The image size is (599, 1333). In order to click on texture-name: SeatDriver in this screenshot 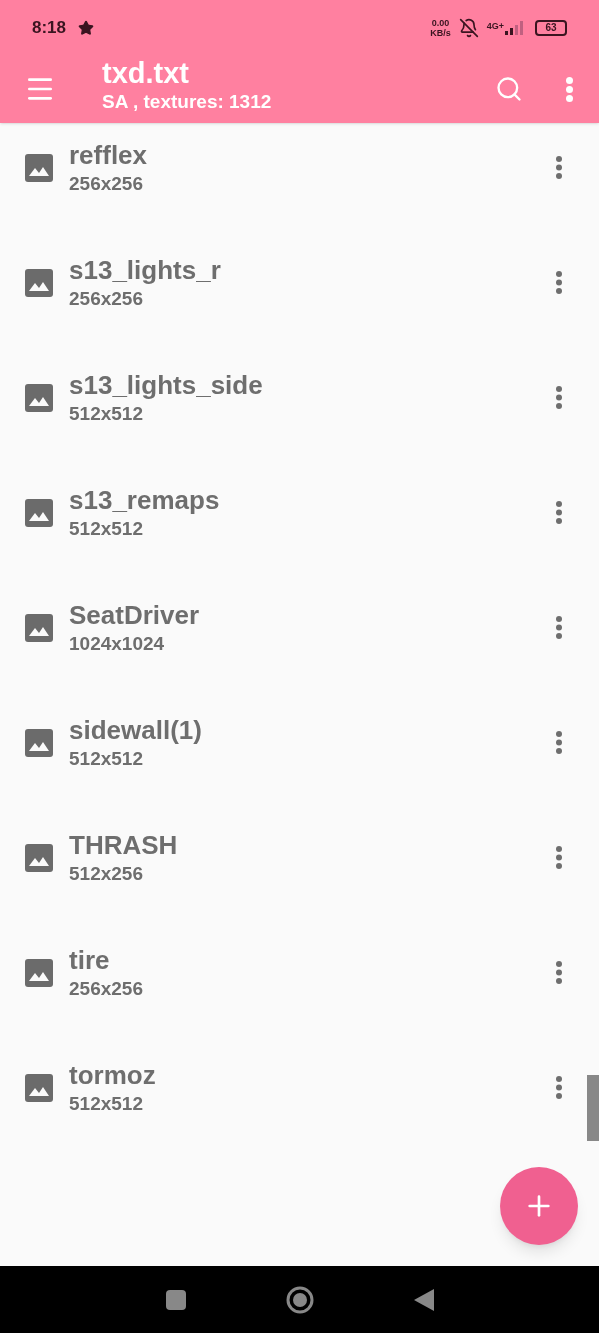, I will do `click(135, 614)`.